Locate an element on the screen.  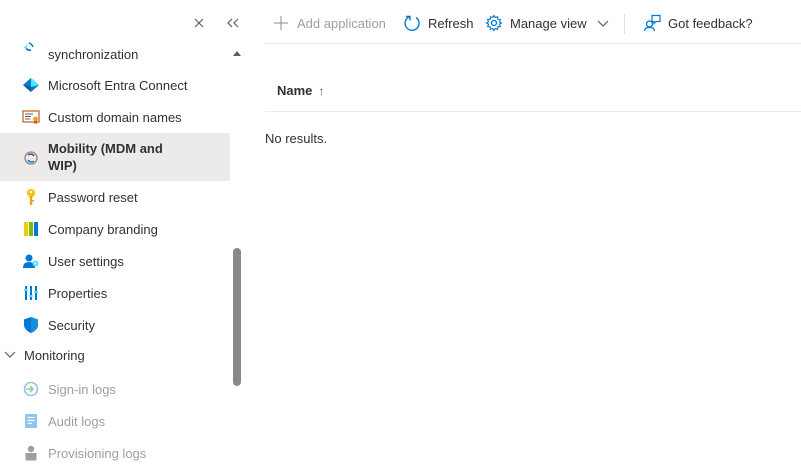
sidebar-item-label-line2: WIP) is located at coordinates (62, 165).